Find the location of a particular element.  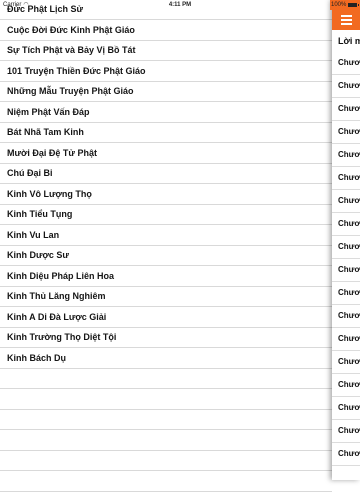

list-item-label: 101 Truyện Thiền Đức Phật Giáo is located at coordinates (76, 70).